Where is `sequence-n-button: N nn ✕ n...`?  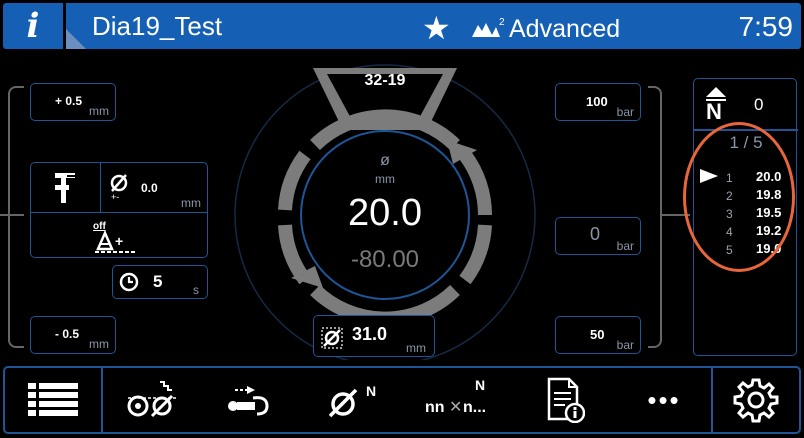
sequence-n-button: N nn ✕ n... is located at coordinates (459, 400).